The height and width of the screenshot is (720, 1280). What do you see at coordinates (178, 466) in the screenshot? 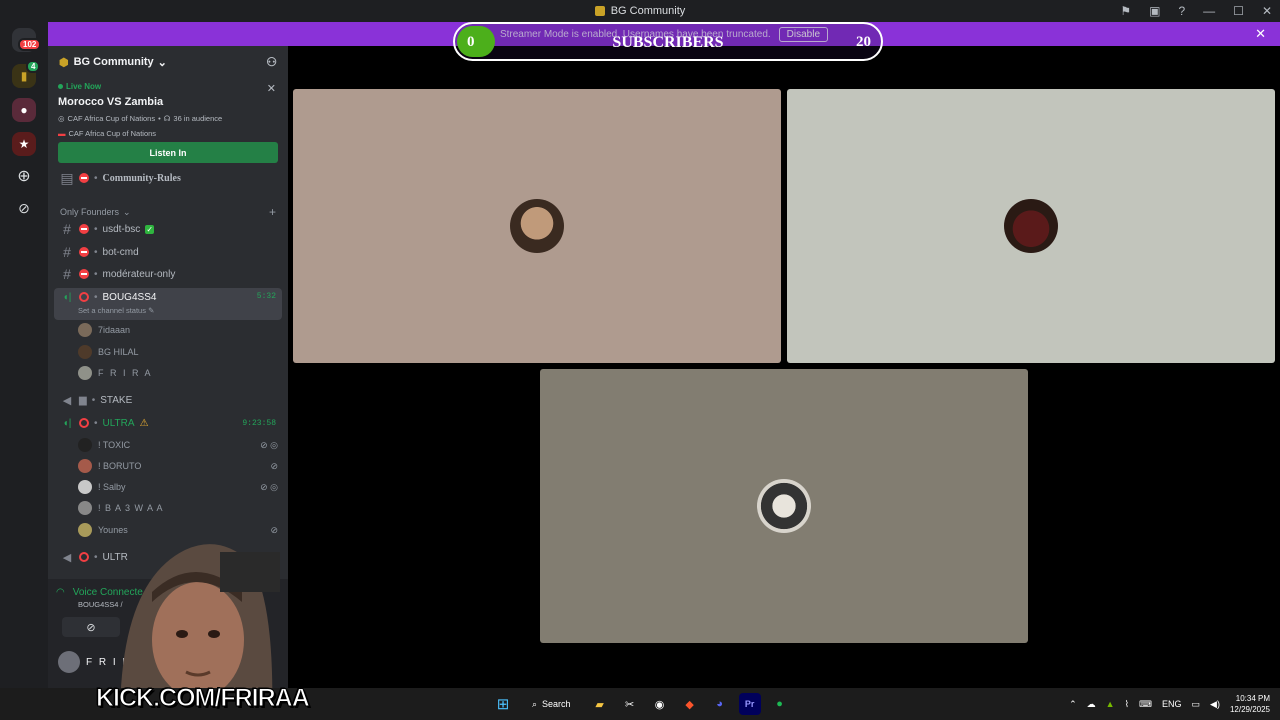
I see `voice-user: ! BORUTO ⊘` at bounding box center [178, 466].